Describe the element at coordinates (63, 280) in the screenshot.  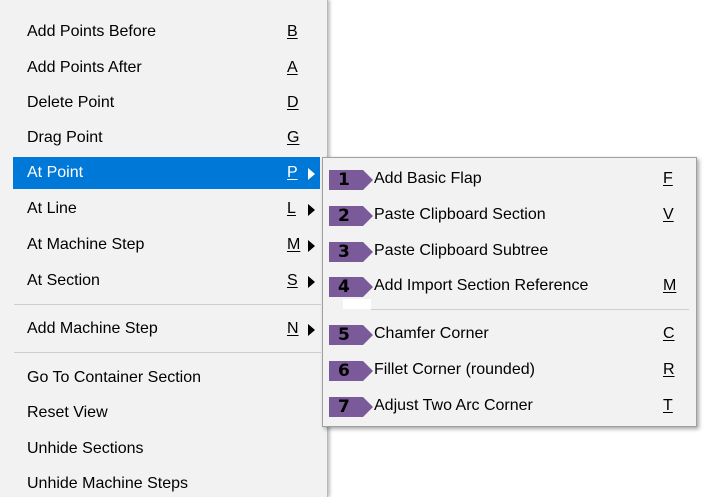
I see `menu-item-label: At Section` at that location.